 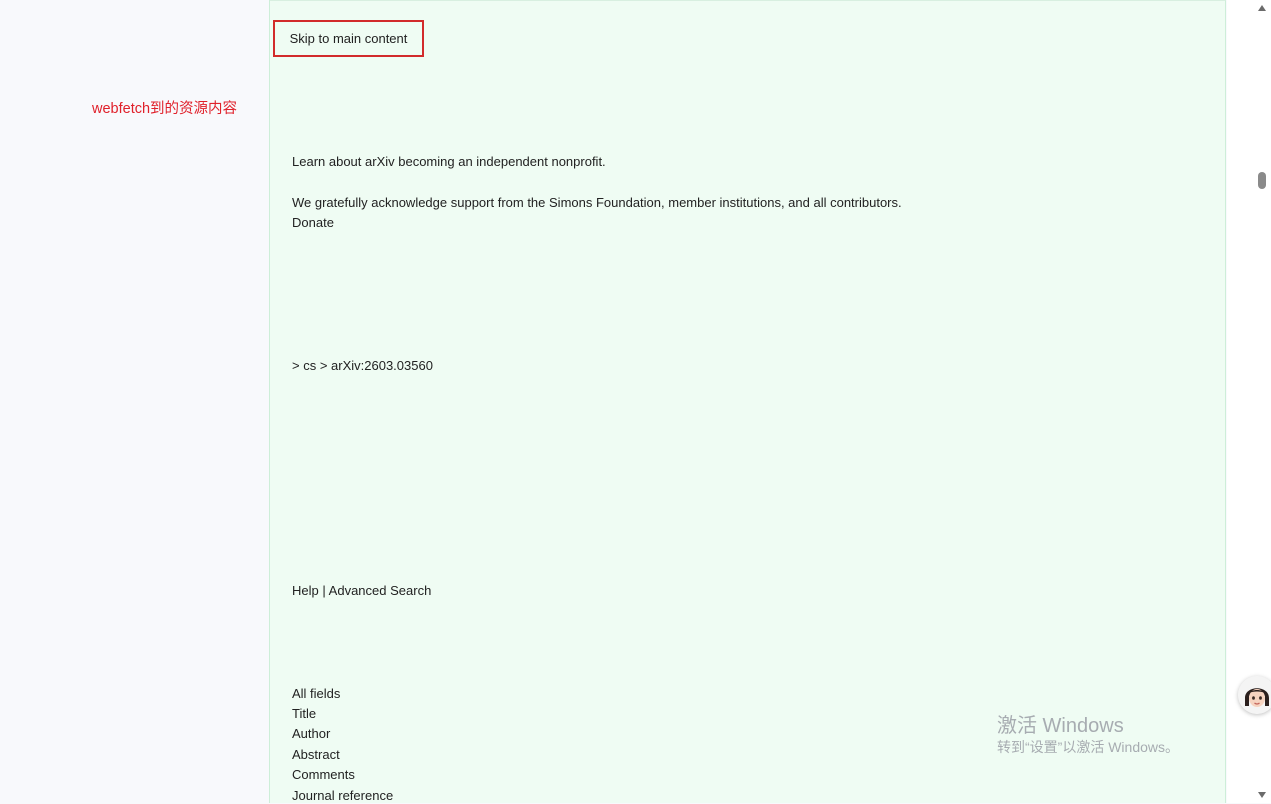 I want to click on scrollbar-region, so click(x=1249, y=401).